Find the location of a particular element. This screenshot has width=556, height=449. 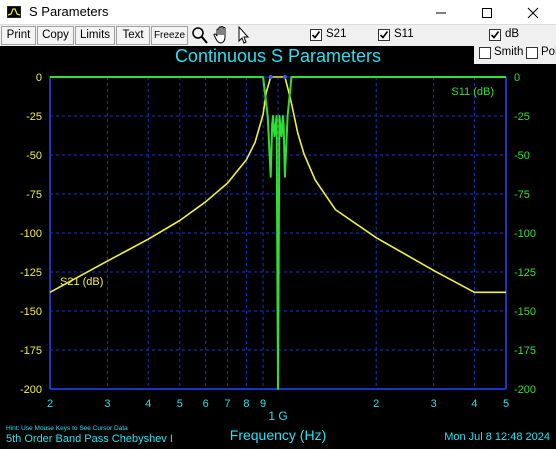

y-tick-label-left: -175 is located at coordinates (31, 351).